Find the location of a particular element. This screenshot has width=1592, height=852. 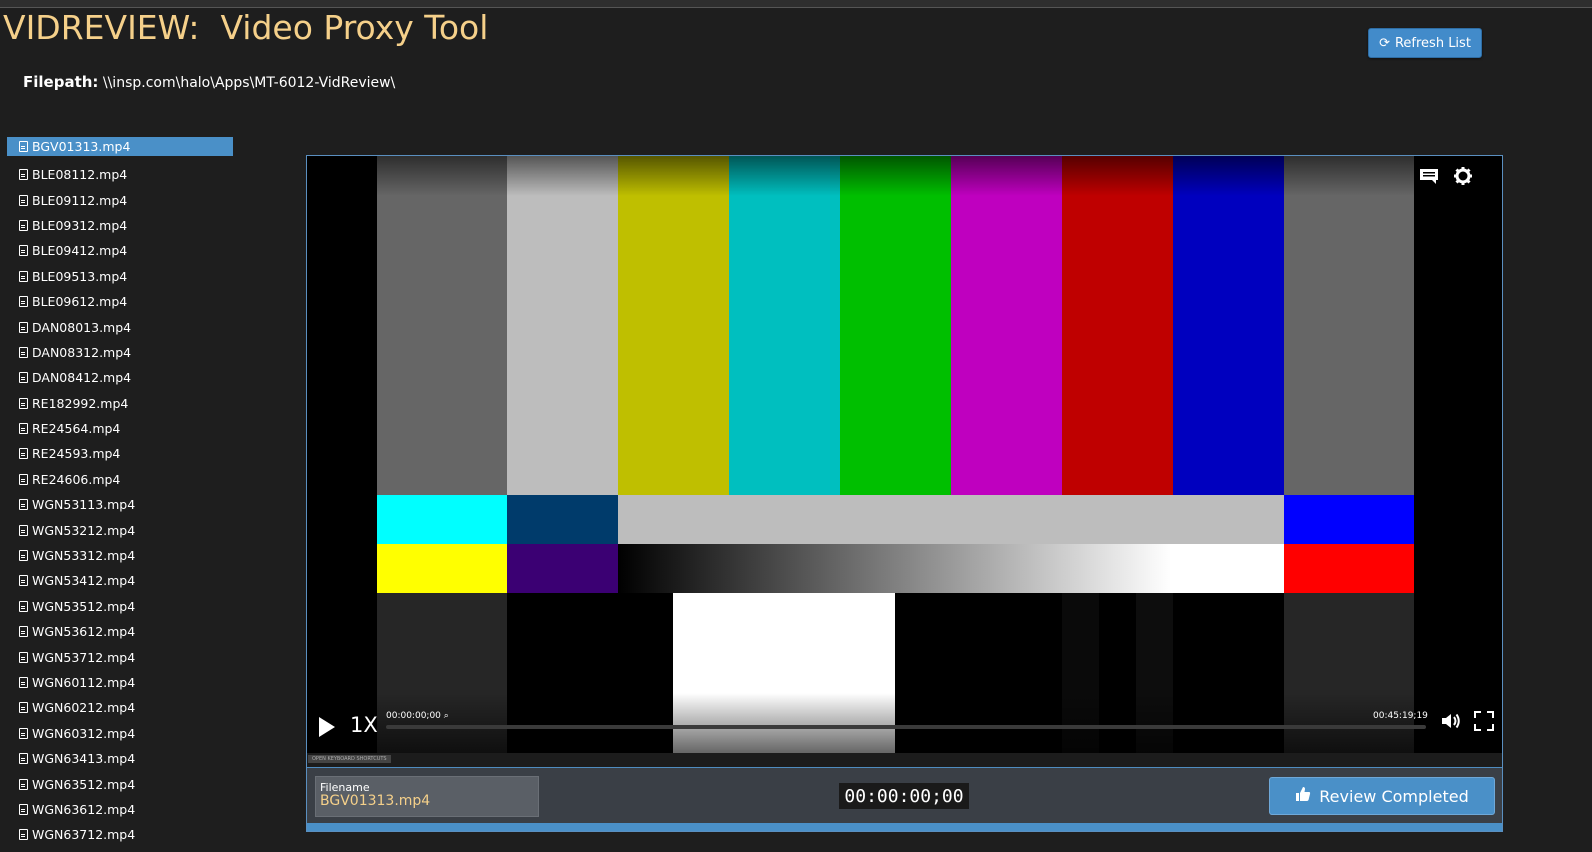

bar-blue is located at coordinates (1228, 325).